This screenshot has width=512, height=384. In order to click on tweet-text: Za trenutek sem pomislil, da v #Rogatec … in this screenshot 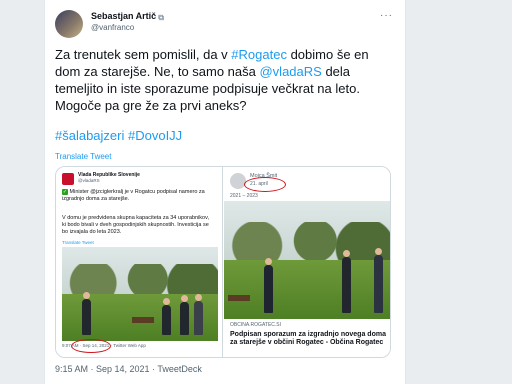, I will do `click(225, 80)`.